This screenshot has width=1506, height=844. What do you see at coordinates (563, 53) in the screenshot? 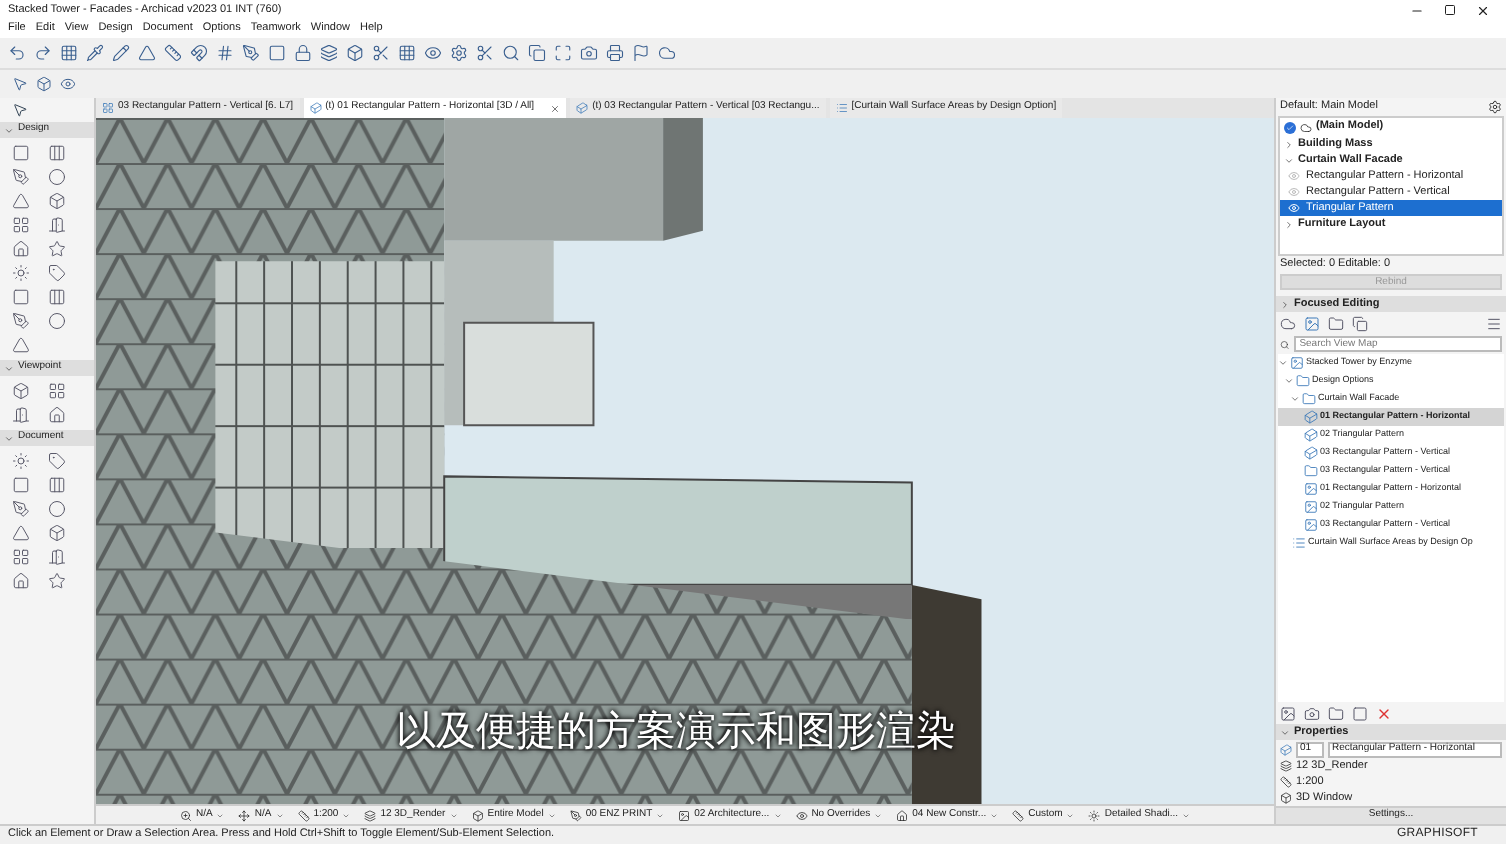
I see `frame-icon` at bounding box center [563, 53].